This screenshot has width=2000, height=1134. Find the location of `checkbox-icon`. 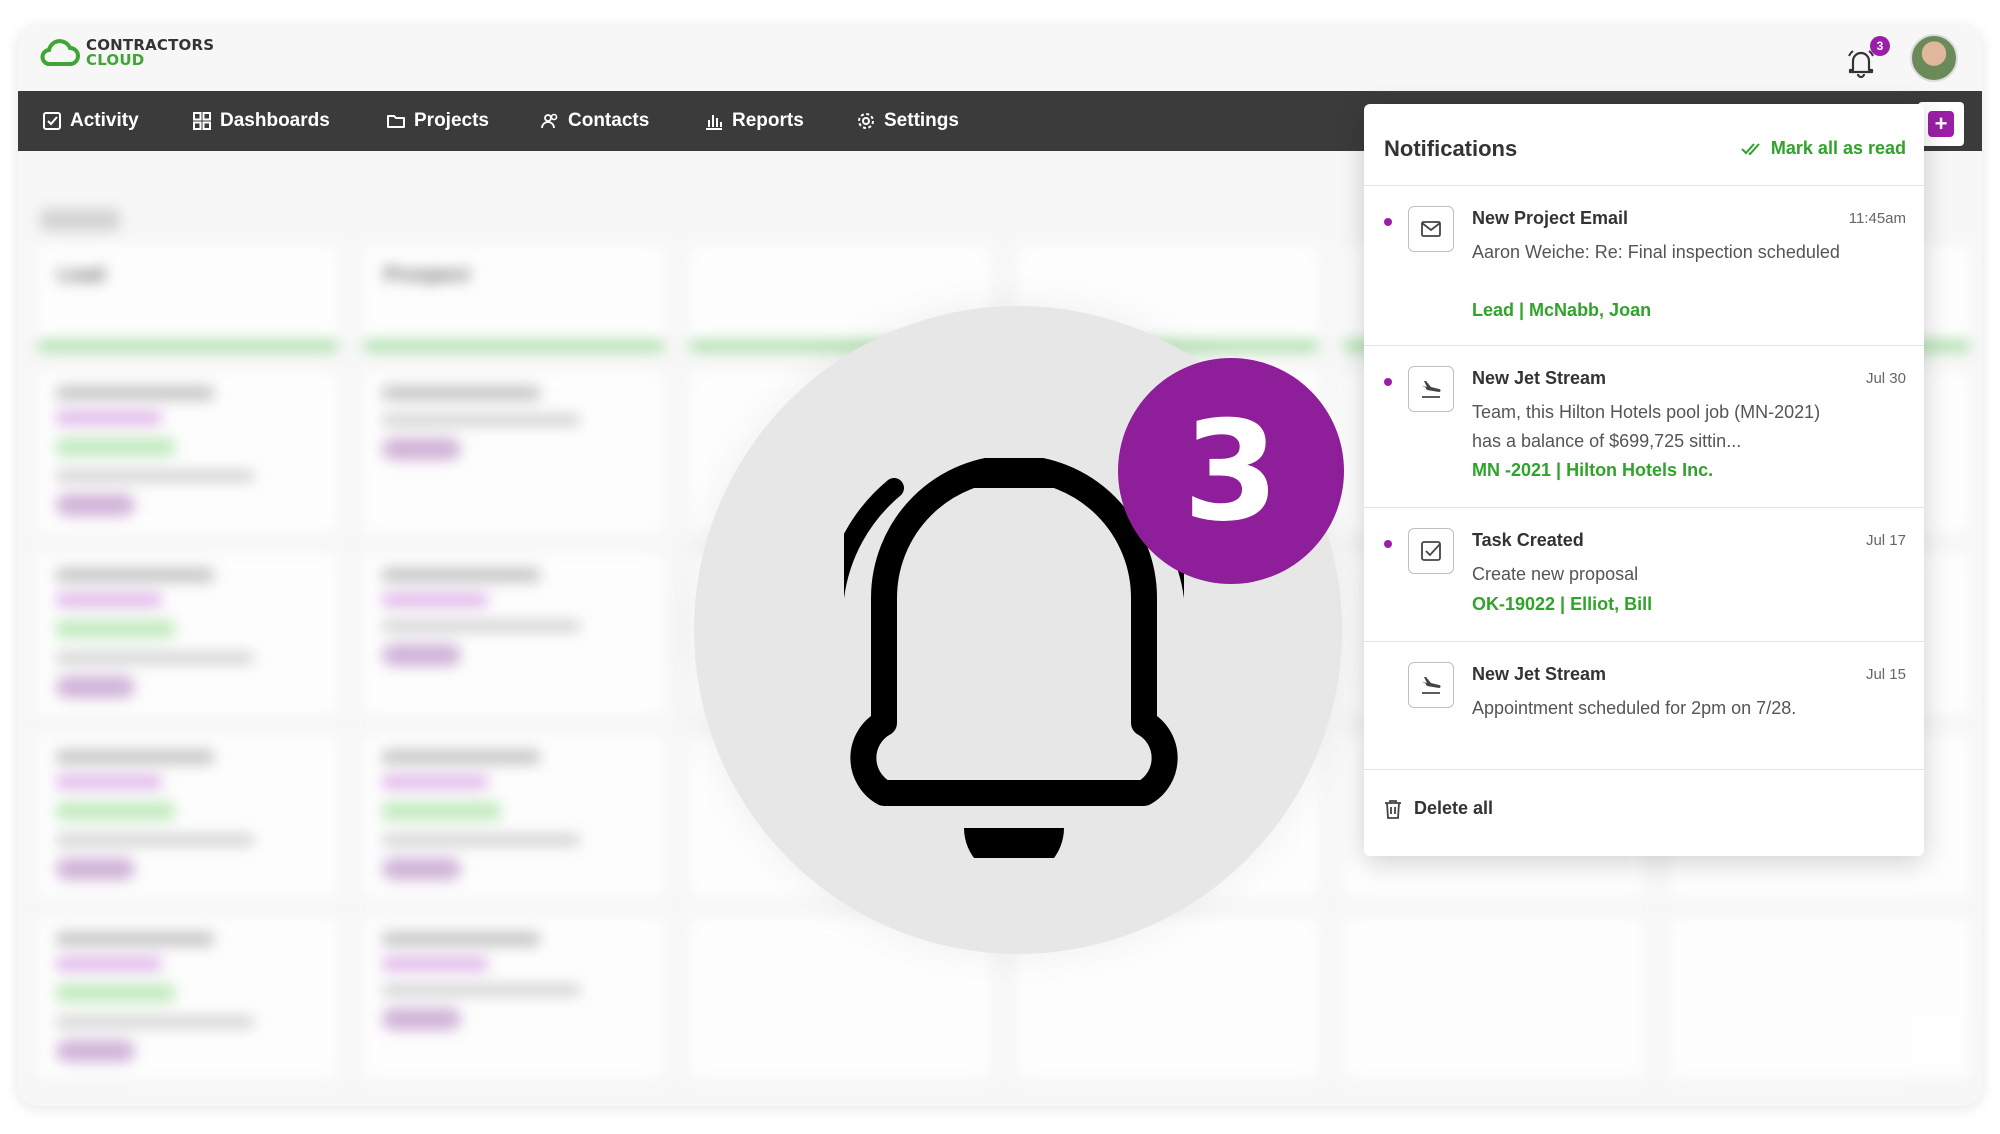

checkbox-icon is located at coordinates (52, 121).